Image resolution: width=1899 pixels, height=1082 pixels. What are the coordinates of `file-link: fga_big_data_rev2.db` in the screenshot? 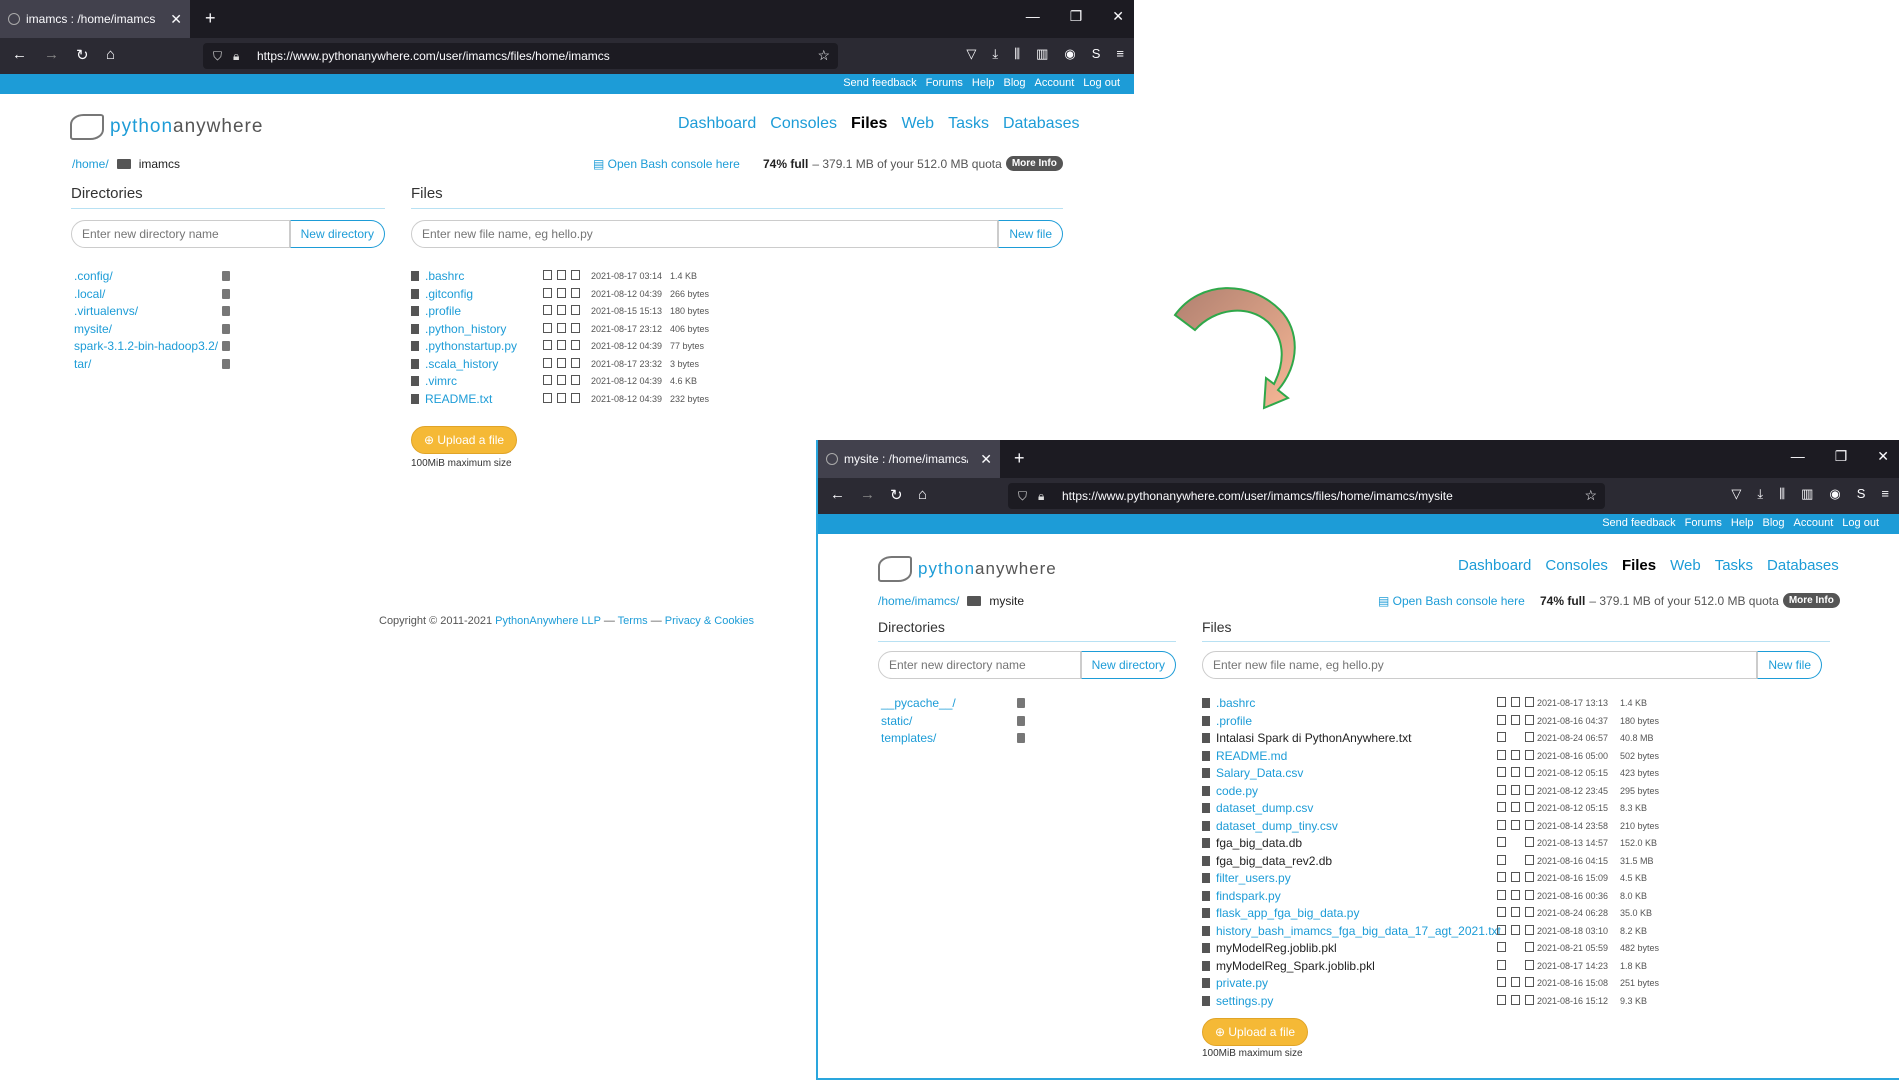 It's located at (1274, 861).